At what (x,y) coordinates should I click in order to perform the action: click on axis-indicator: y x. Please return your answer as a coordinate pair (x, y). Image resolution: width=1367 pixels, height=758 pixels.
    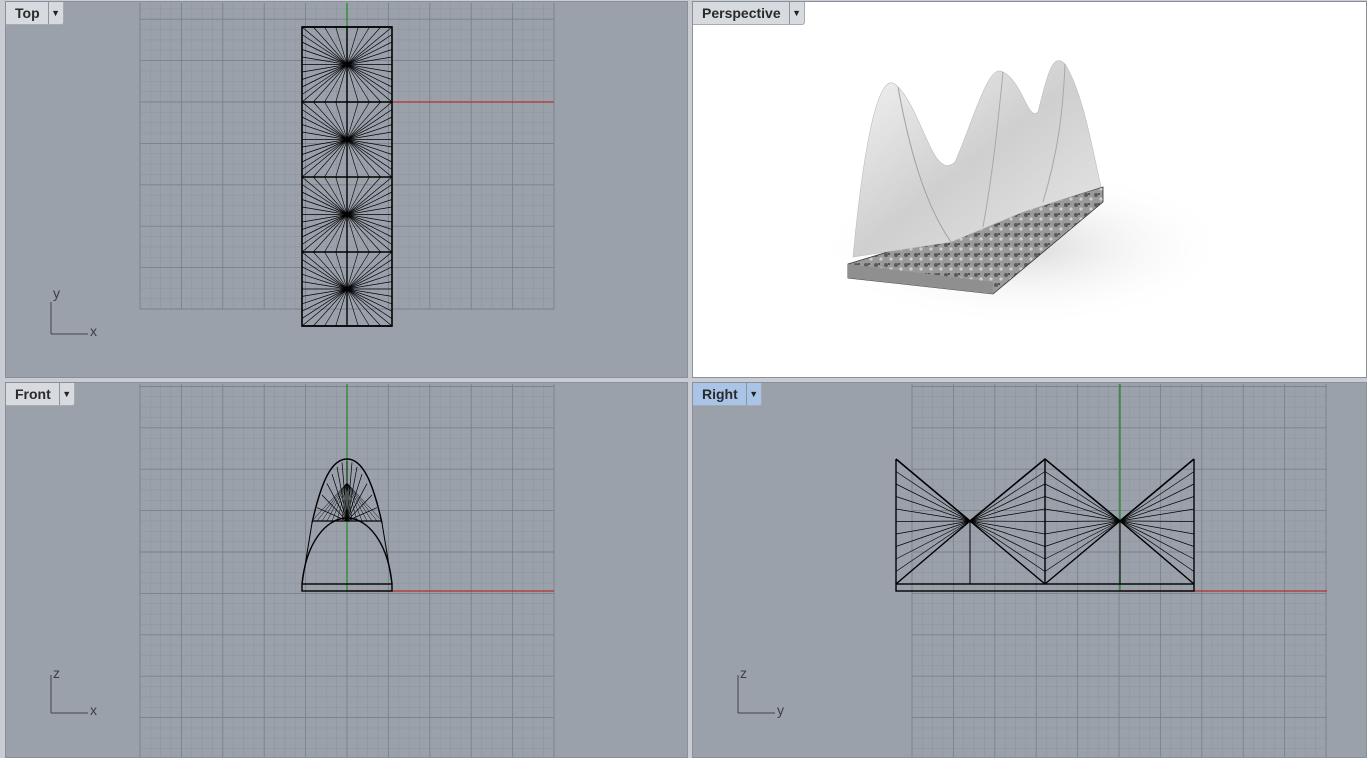
    Looking at the image, I should click on (73, 312).